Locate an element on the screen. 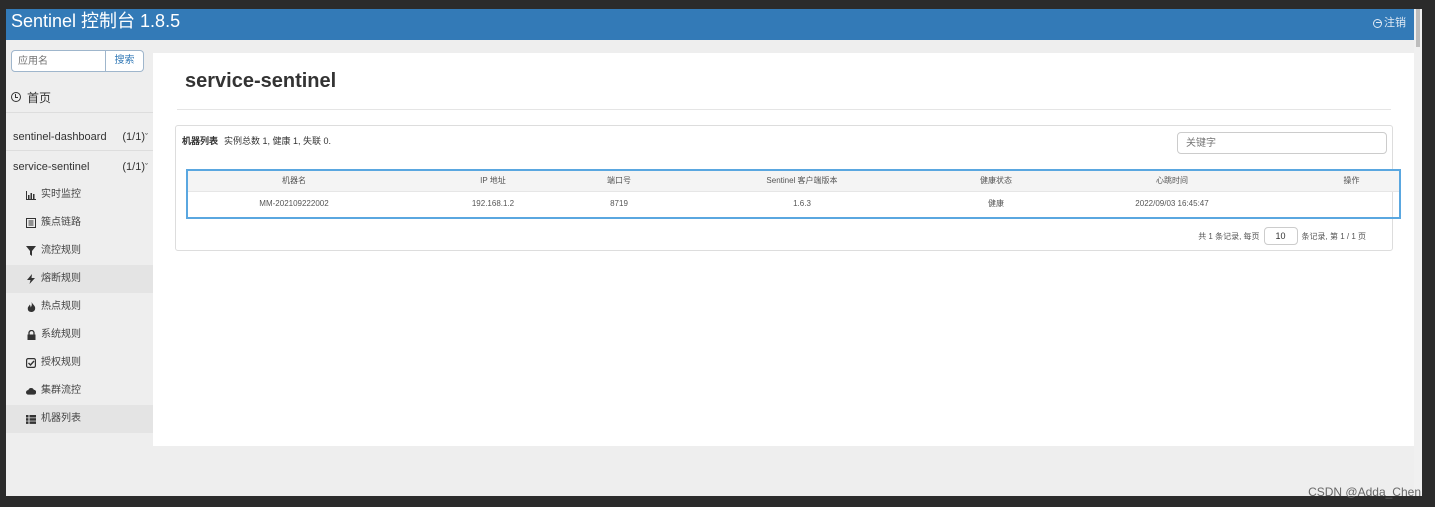  menu-item-flow-rules: 流控规则 is located at coordinates (79, 251).